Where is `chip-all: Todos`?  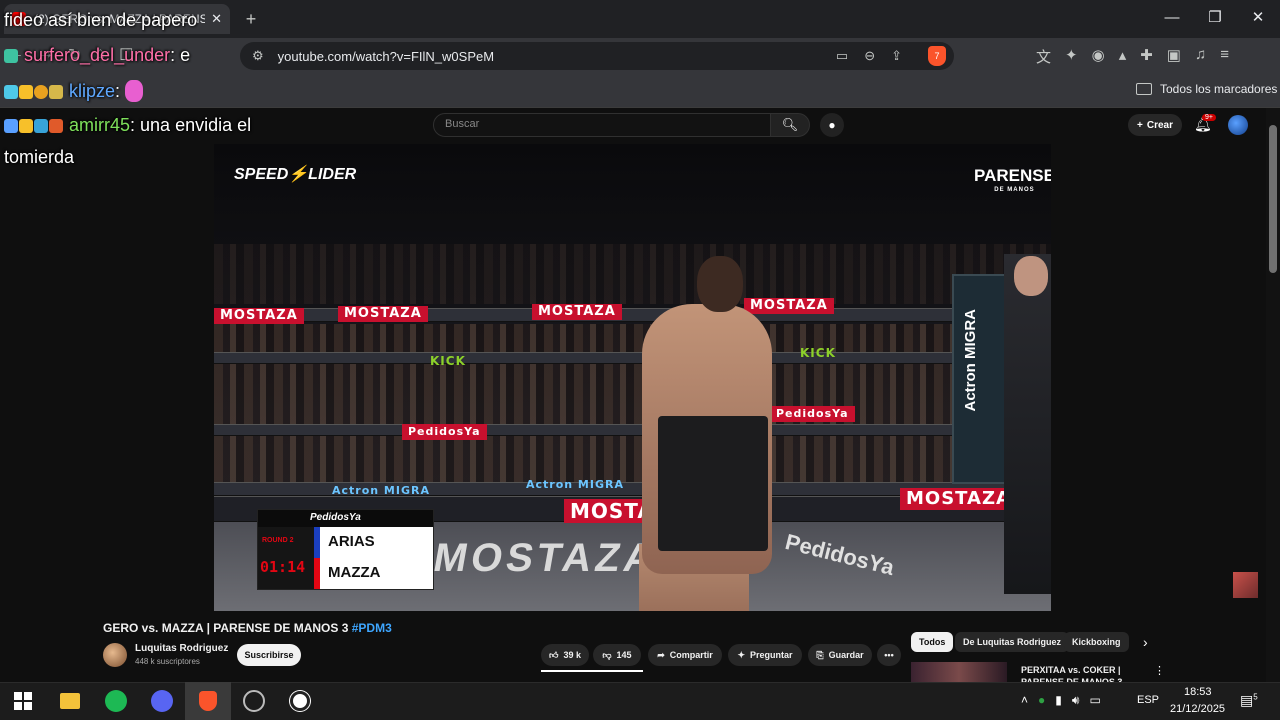
chip-all: Todos is located at coordinates (932, 642).